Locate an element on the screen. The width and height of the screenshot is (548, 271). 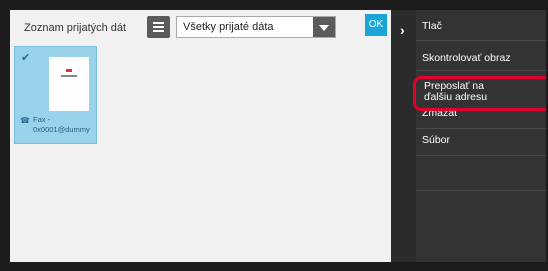
list-view-button is located at coordinates (158, 27).